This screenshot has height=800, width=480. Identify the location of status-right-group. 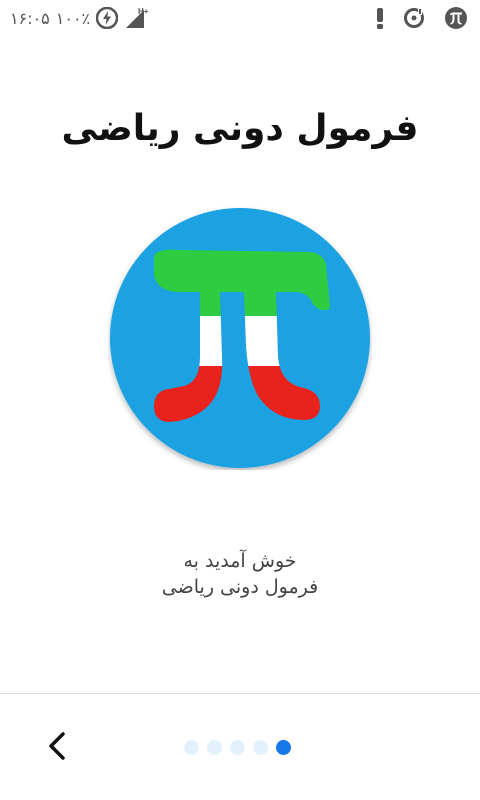
(422, 18).